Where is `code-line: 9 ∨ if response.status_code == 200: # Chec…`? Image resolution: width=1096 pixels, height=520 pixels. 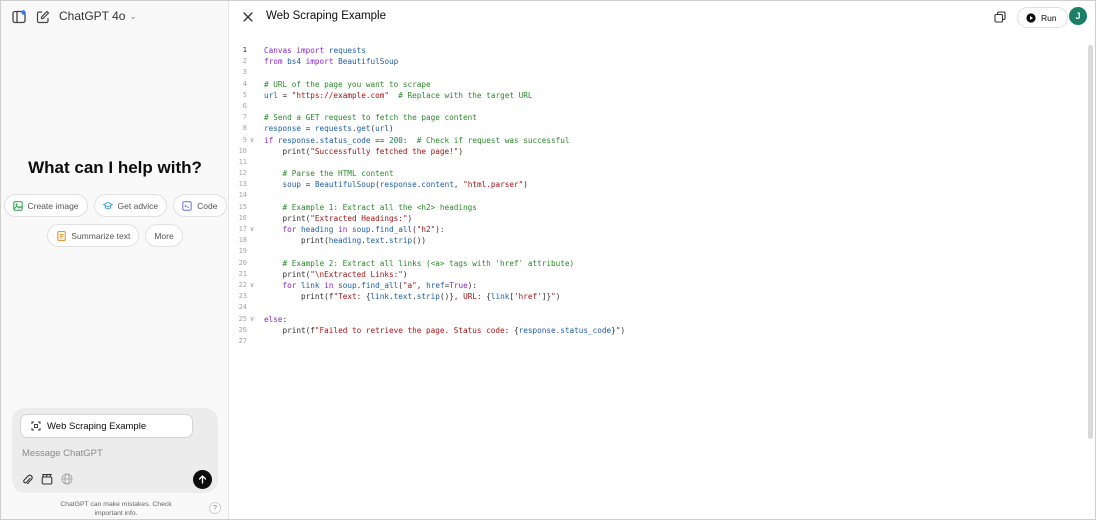 code-line: 9 ∨ if response.status_code == 200: # Chec… is located at coordinates (657, 140).